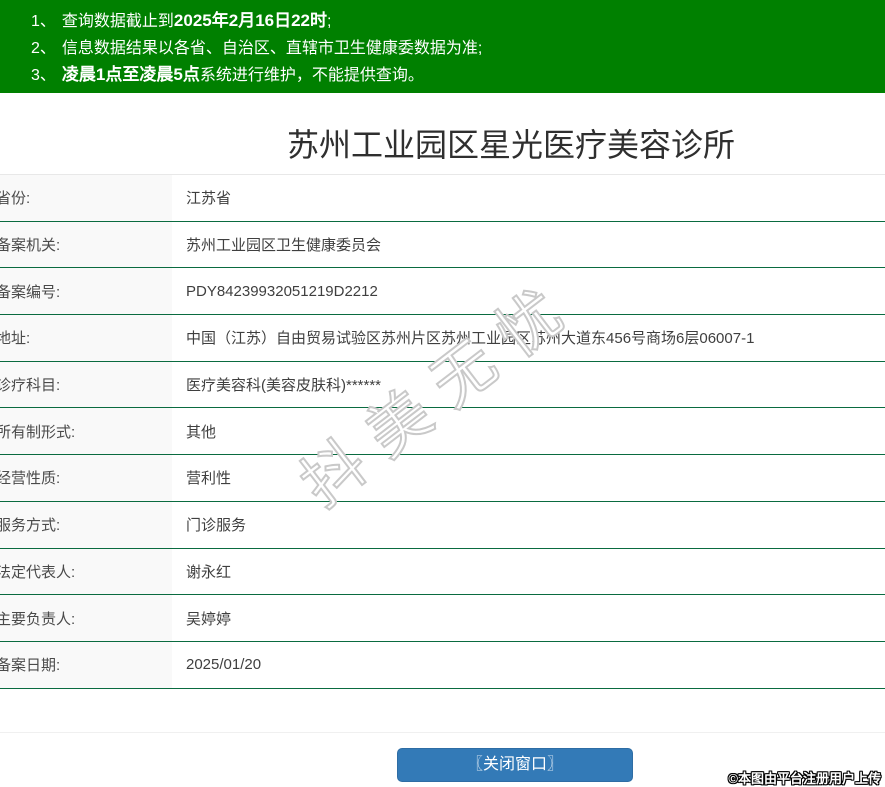 Image resolution: width=885 pixels, height=787 pixels. I want to click on notice-item-number: 1、, so click(43, 21).